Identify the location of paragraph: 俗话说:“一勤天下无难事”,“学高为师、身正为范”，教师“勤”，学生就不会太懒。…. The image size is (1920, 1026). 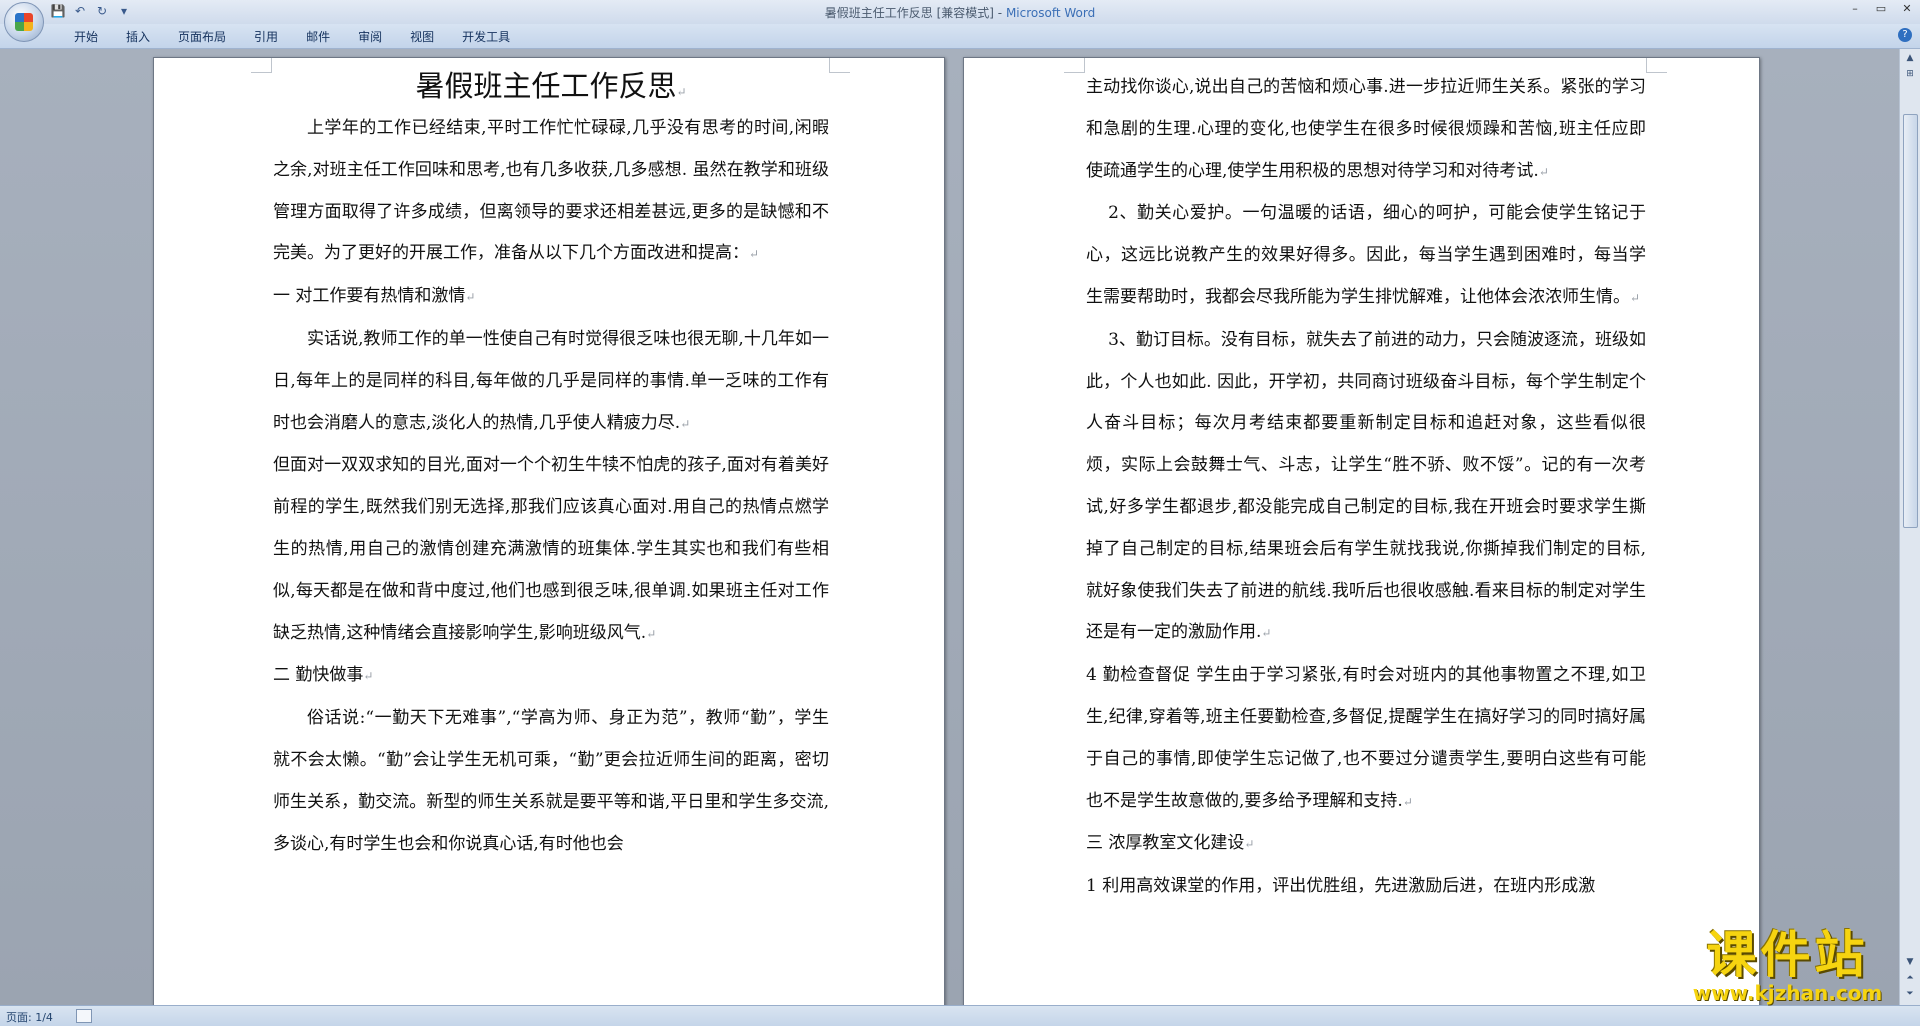
(551, 781).